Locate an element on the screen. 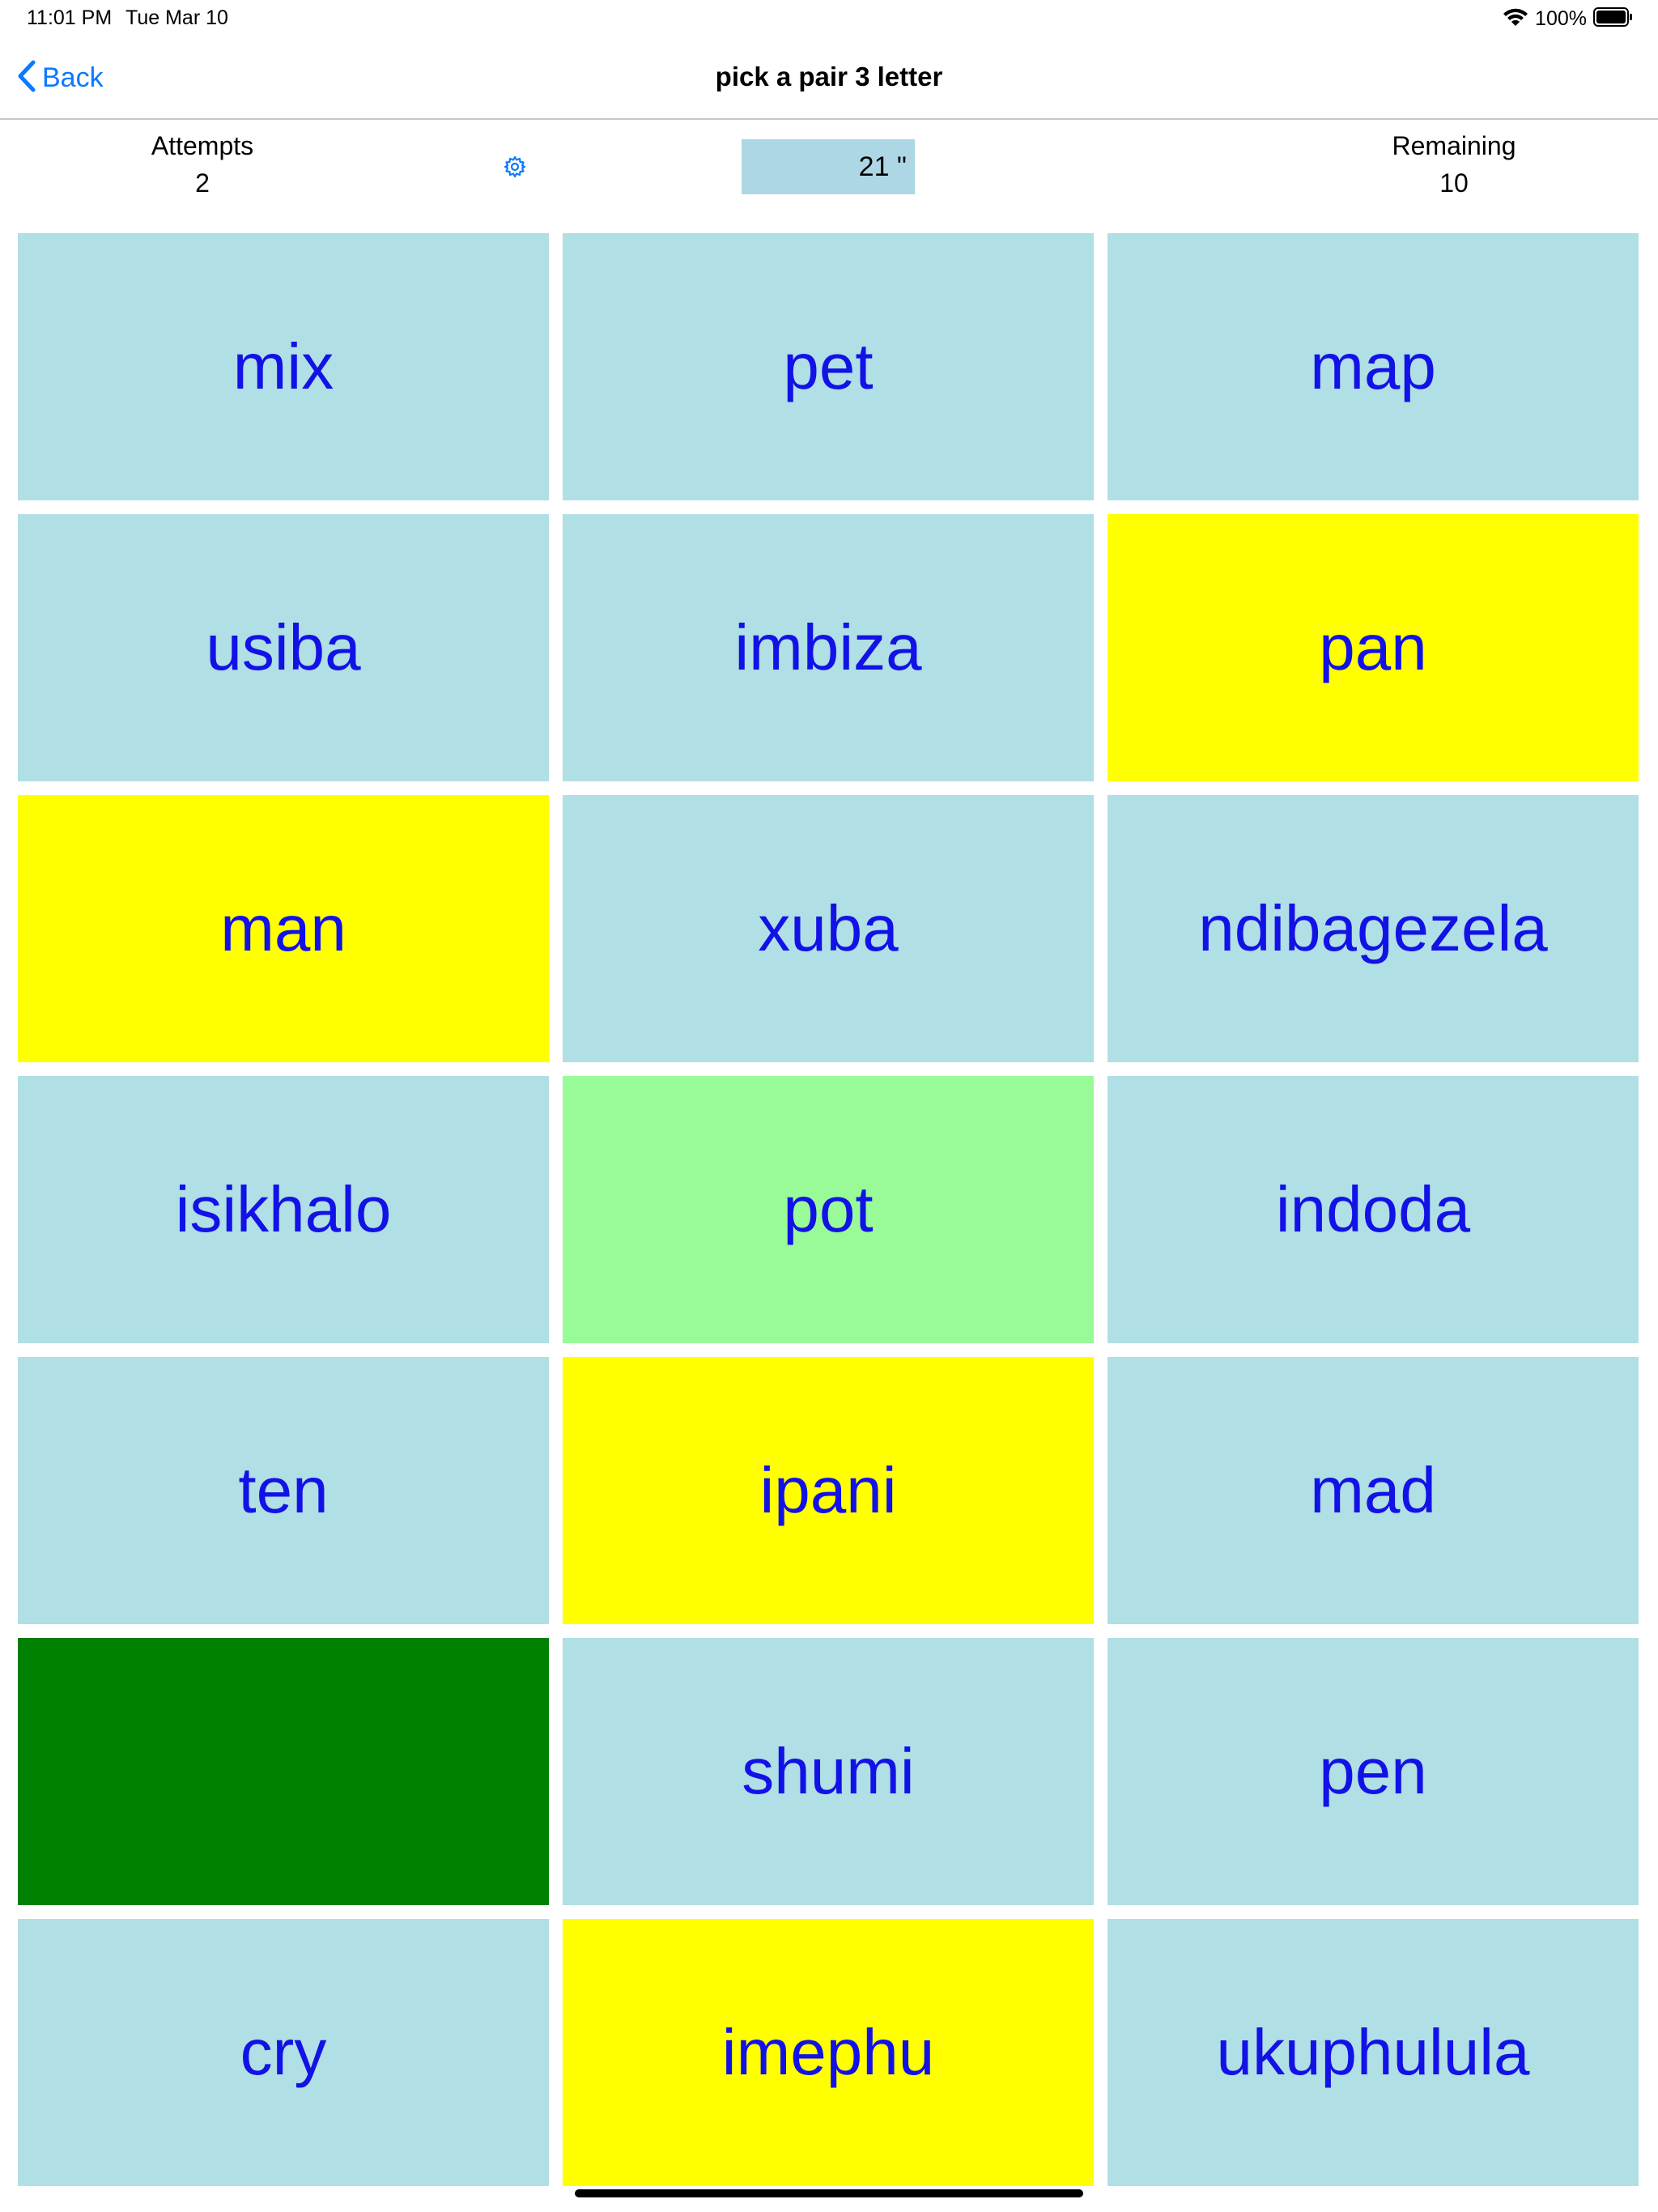 The image size is (1658, 2212). word-tile-label: mix is located at coordinates (283, 366).